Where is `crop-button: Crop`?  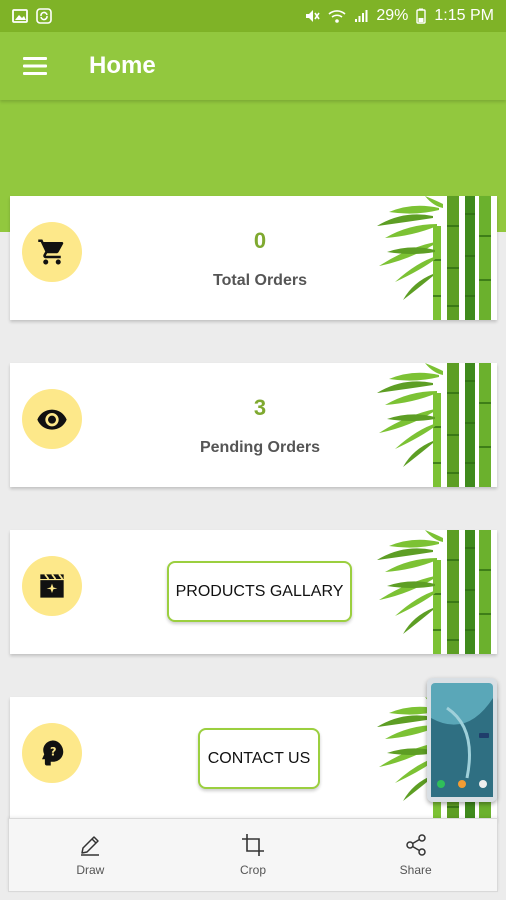 crop-button: Crop is located at coordinates (253, 855).